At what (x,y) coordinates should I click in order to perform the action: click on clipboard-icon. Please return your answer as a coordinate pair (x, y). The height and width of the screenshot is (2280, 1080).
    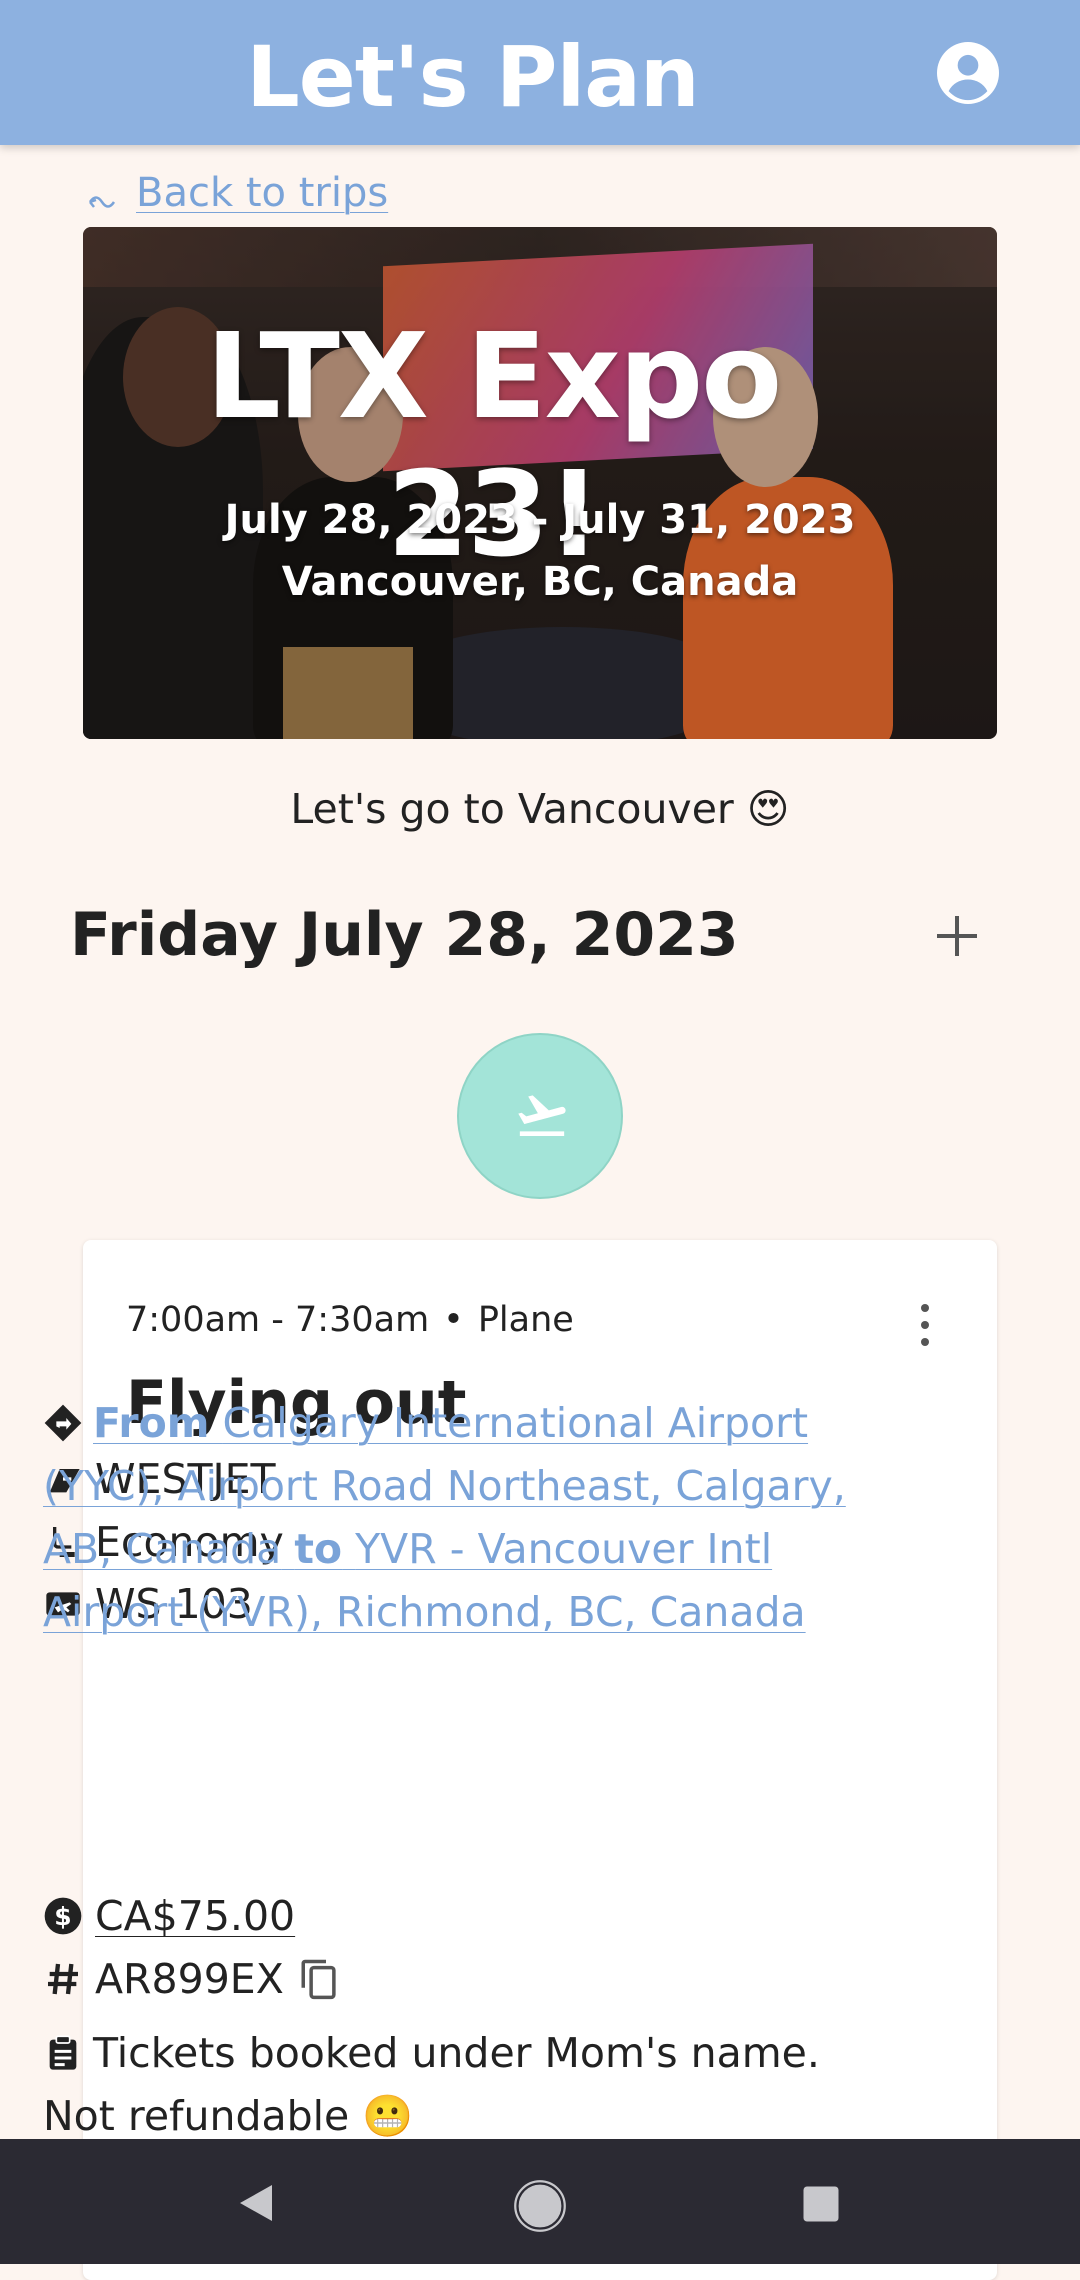
    Looking at the image, I should click on (63, 2052).